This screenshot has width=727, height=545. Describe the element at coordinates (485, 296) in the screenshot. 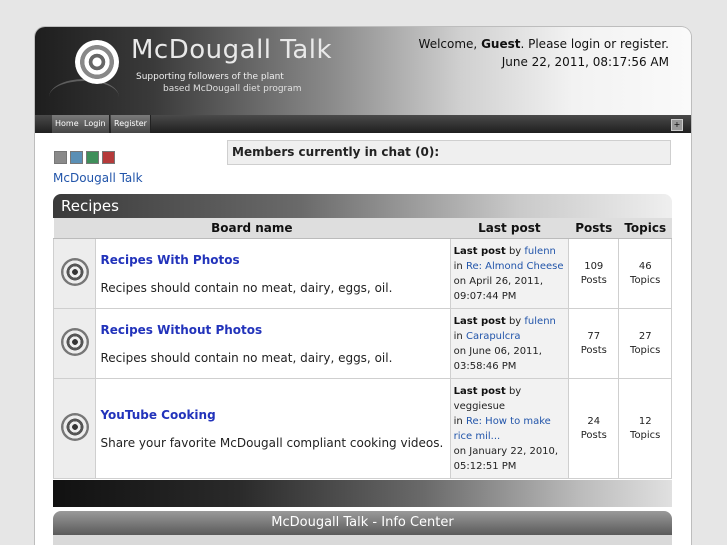

I see `last-post-time: 09:07:44 PM` at that location.